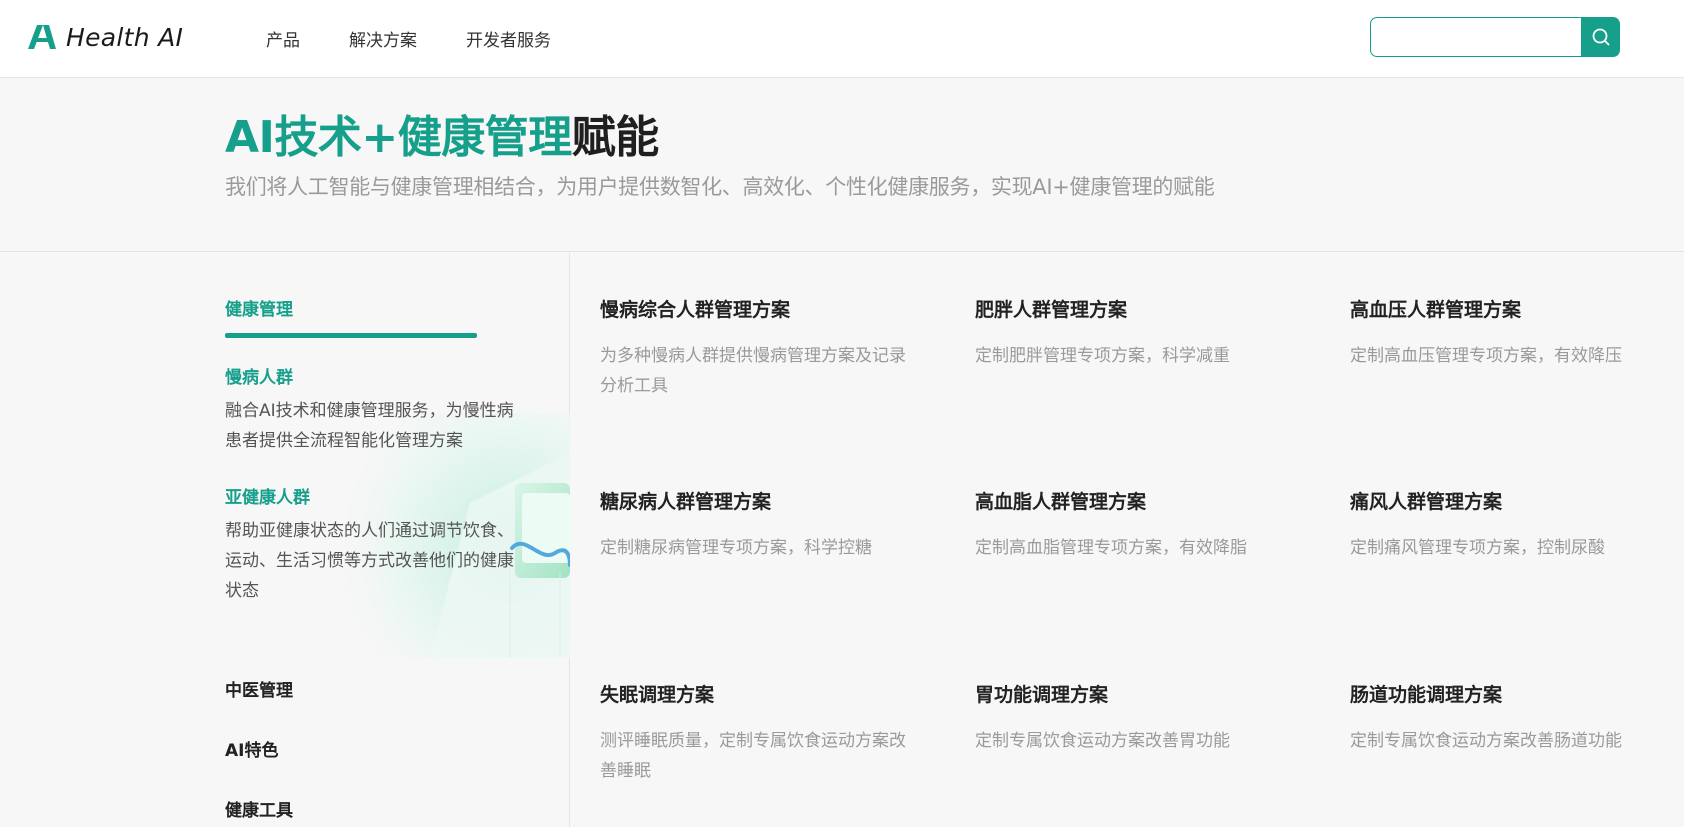 The height and width of the screenshot is (827, 1684). I want to click on solution-title: 糖尿病人群管理方案, so click(686, 502).